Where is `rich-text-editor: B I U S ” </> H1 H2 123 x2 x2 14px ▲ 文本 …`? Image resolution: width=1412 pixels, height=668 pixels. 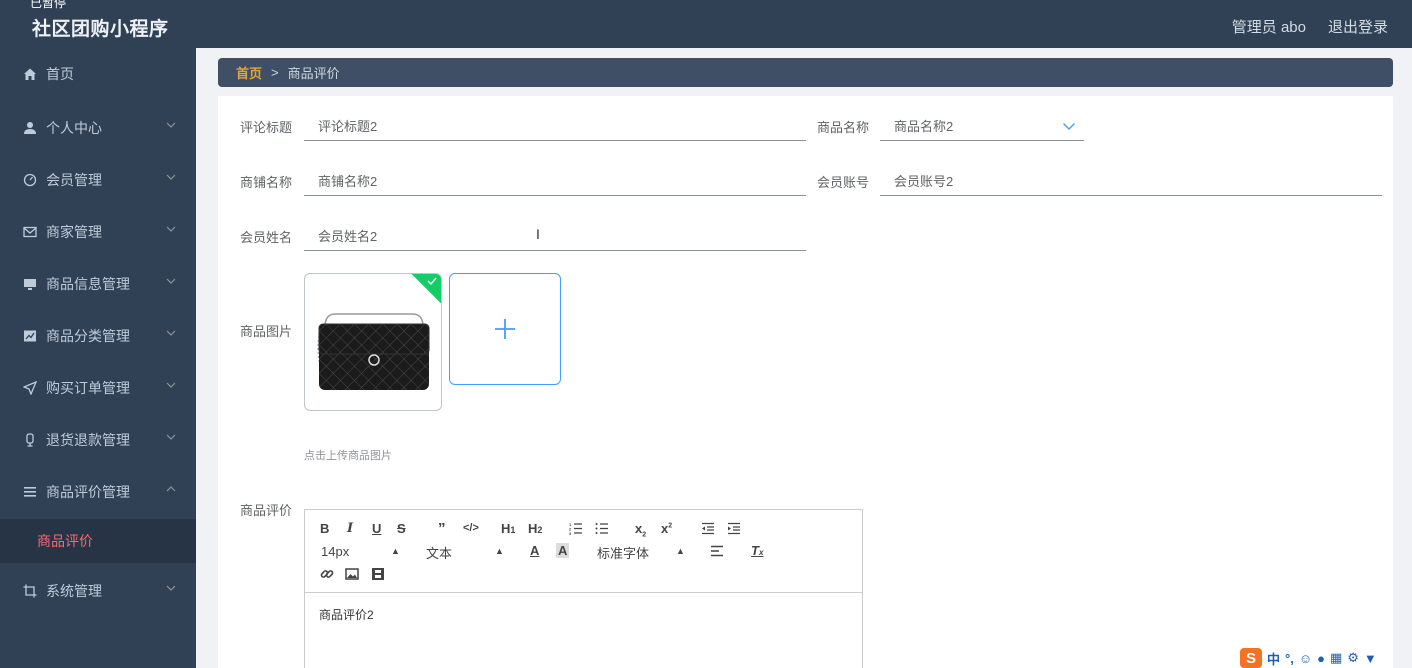 rich-text-editor: B I U S ” </> H1 H2 123 x2 x2 14px ▲ 文本 … is located at coordinates (583, 588).